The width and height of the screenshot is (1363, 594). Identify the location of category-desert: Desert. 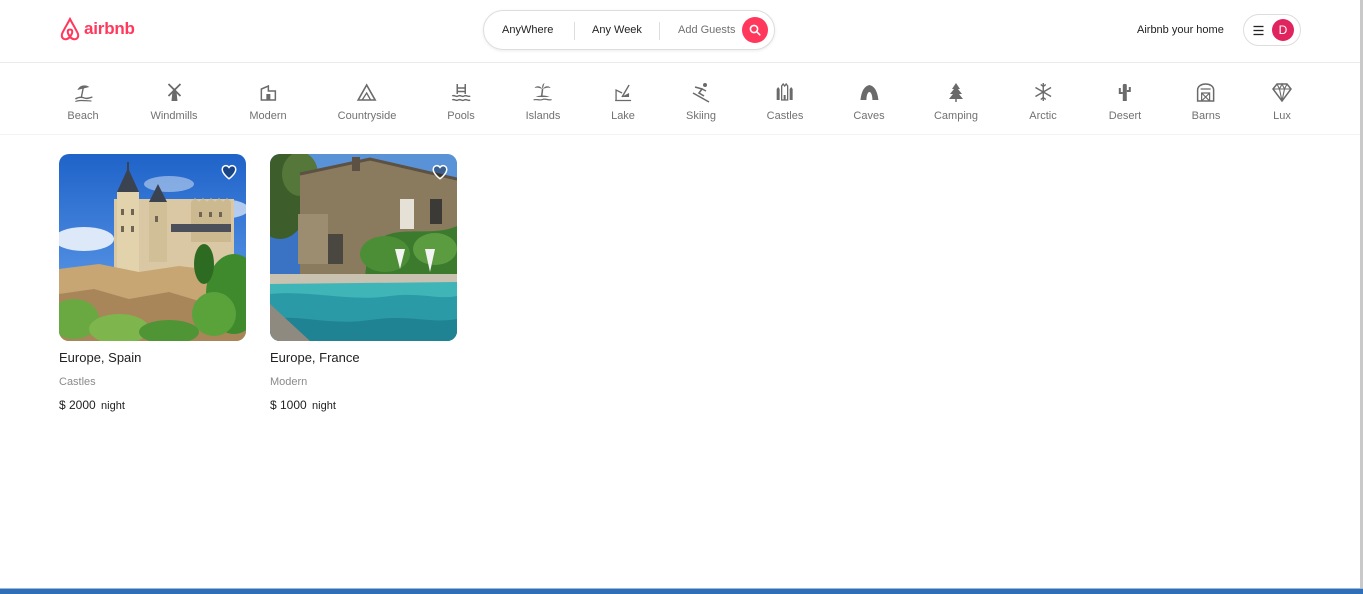
(1125, 101).